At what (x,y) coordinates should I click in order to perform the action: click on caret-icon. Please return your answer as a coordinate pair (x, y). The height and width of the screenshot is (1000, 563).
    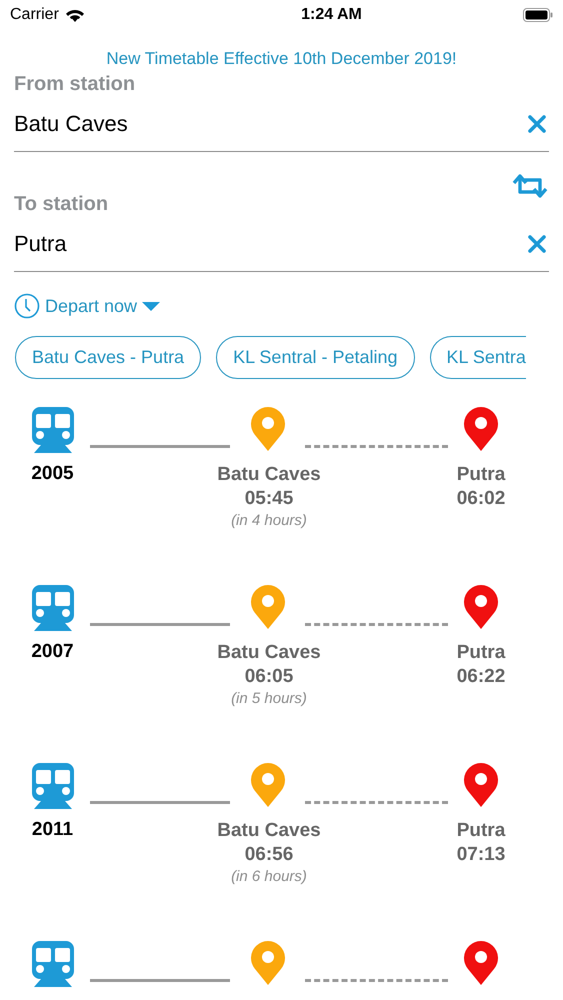
    Looking at the image, I should click on (151, 306).